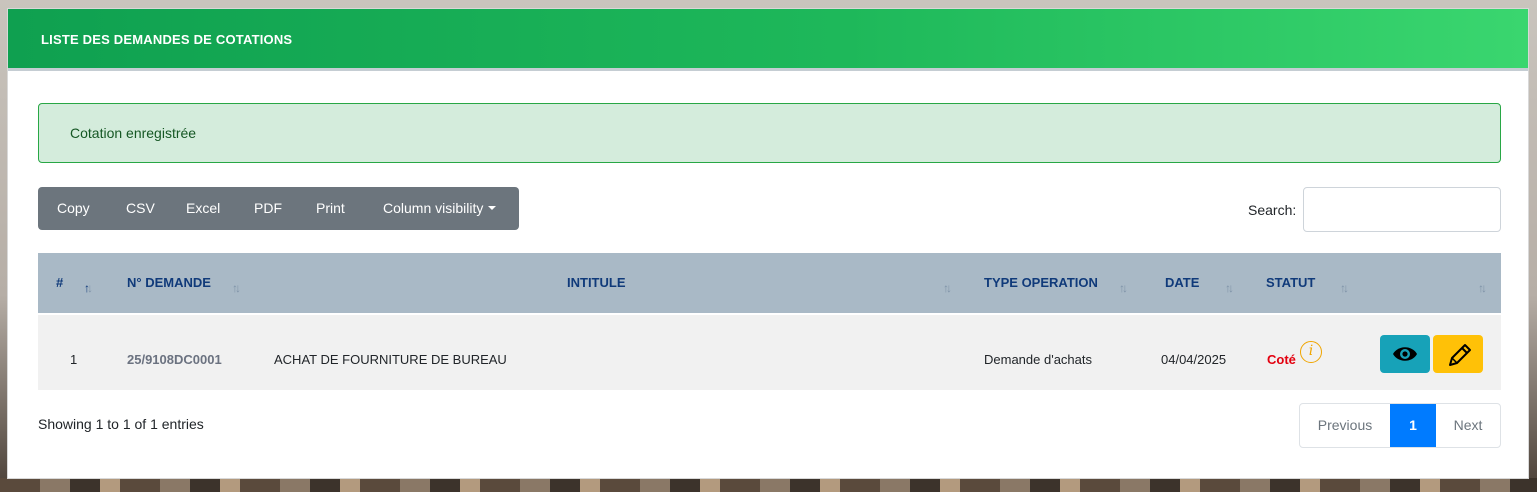  What do you see at coordinates (1413, 425) in the screenshot?
I see `page-1-button: 1` at bounding box center [1413, 425].